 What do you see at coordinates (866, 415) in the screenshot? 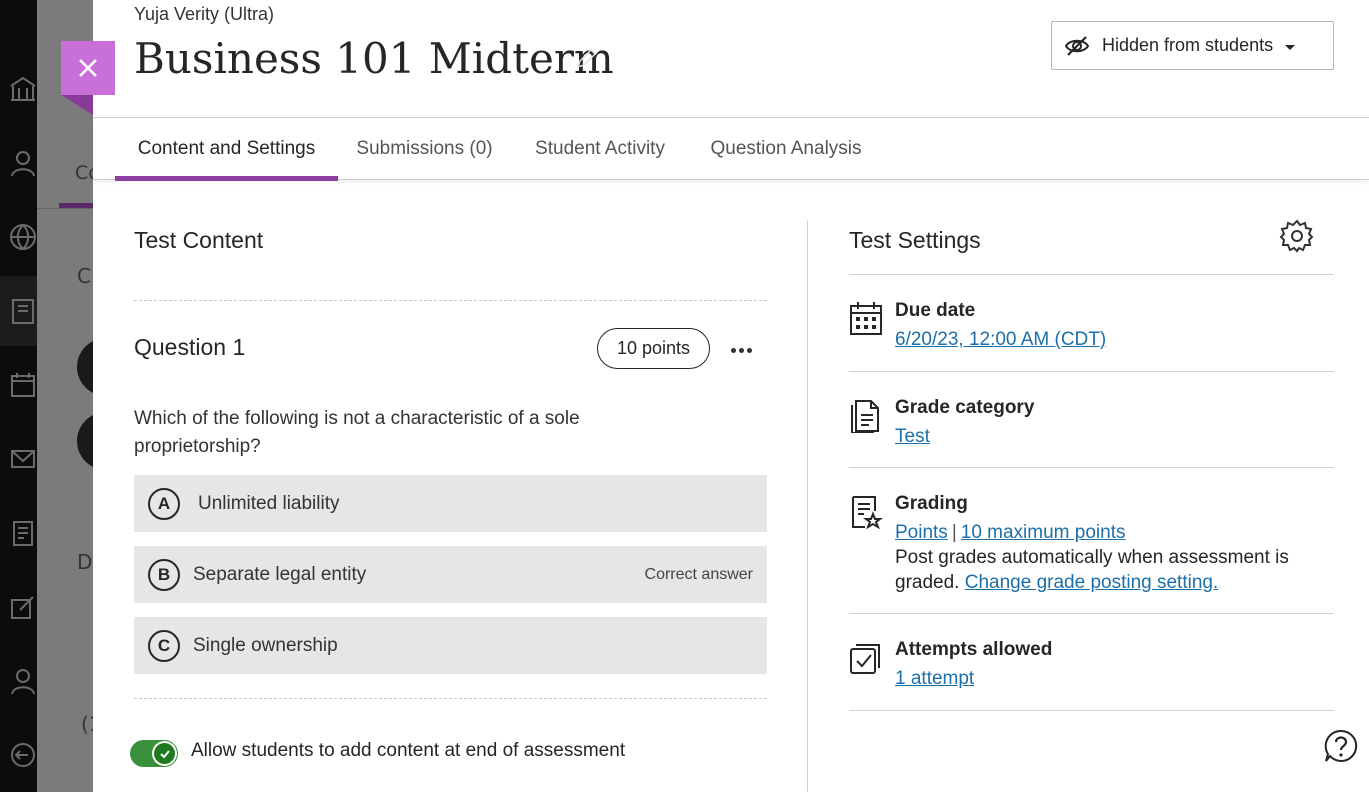
I see `document-icon` at bounding box center [866, 415].